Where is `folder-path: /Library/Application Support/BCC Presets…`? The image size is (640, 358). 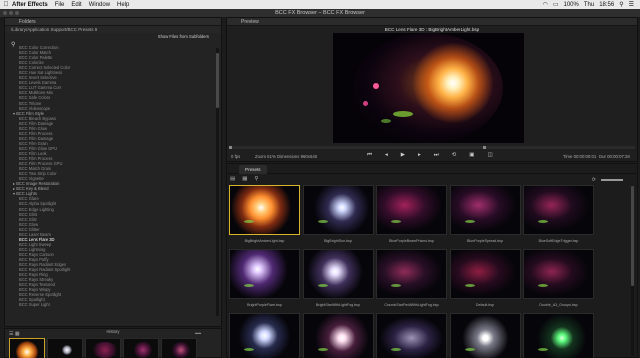
folder-path: /Library/Application Support/BCC Presets… is located at coordinates (113, 29).